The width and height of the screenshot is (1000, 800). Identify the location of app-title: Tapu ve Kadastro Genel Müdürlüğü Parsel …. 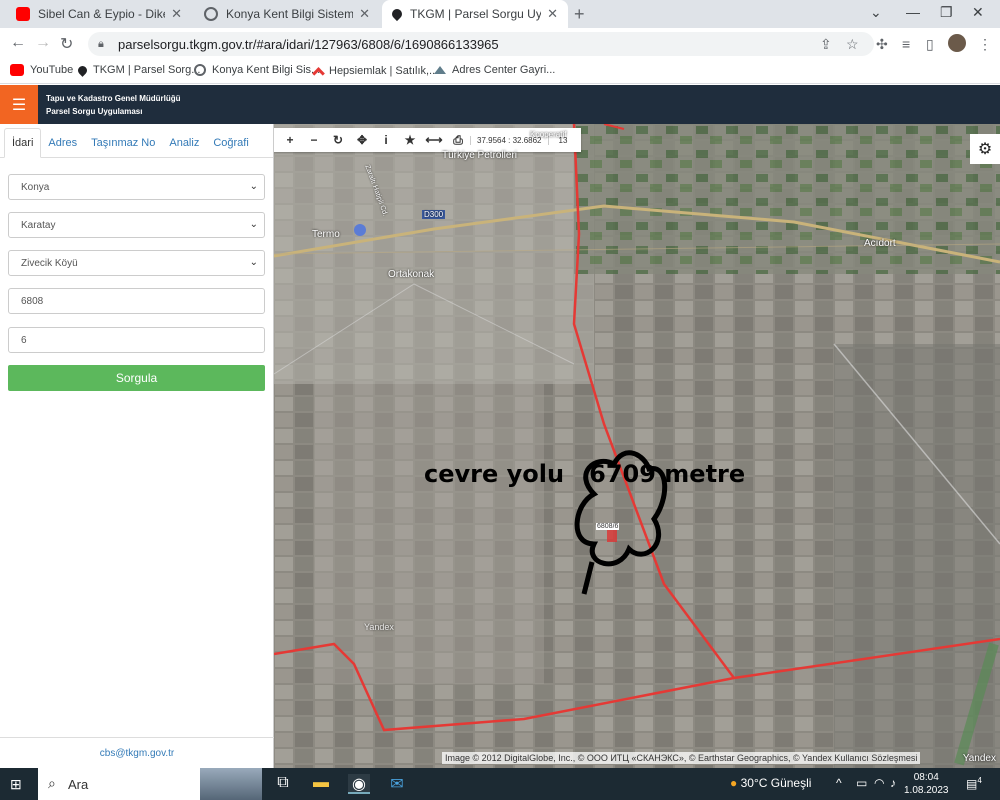
(113, 105).